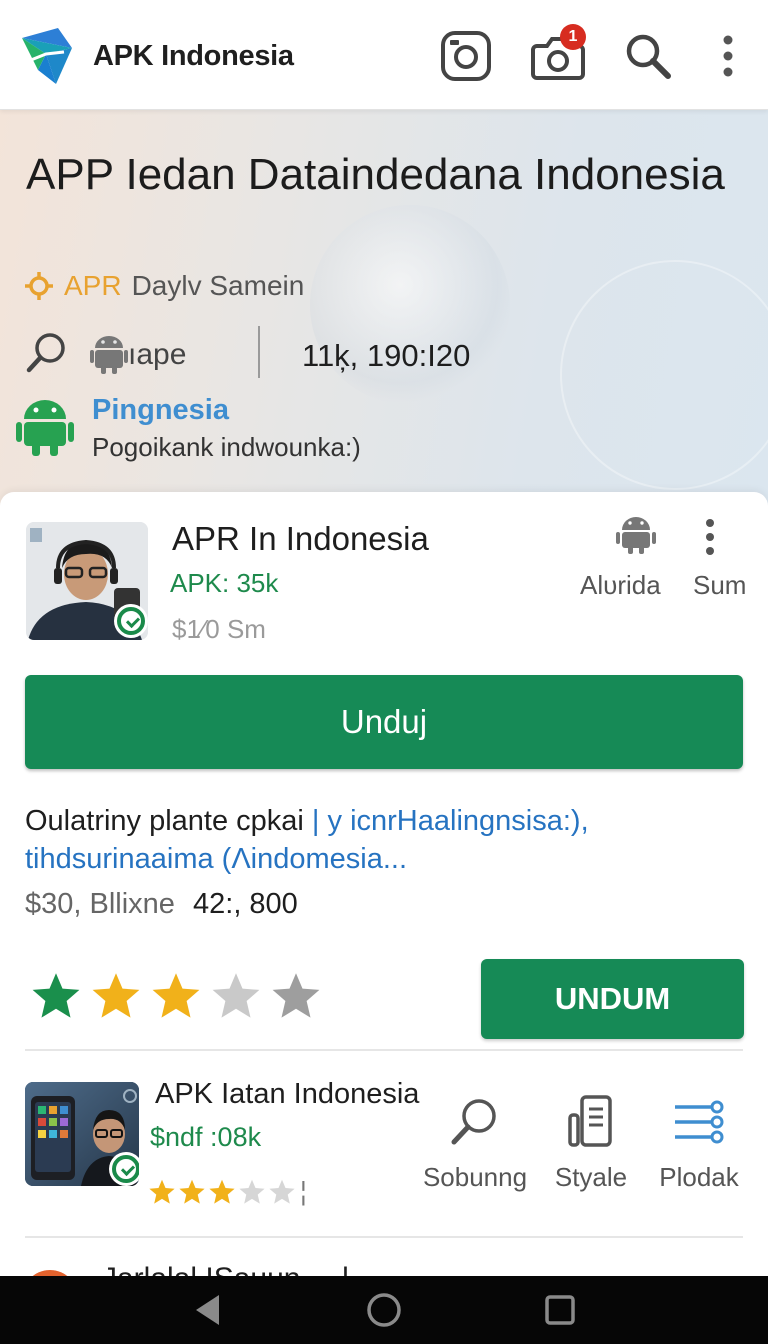 This screenshot has width=768, height=1344. Describe the element at coordinates (699, 1122) in the screenshot. I see `sliders-icon` at that location.